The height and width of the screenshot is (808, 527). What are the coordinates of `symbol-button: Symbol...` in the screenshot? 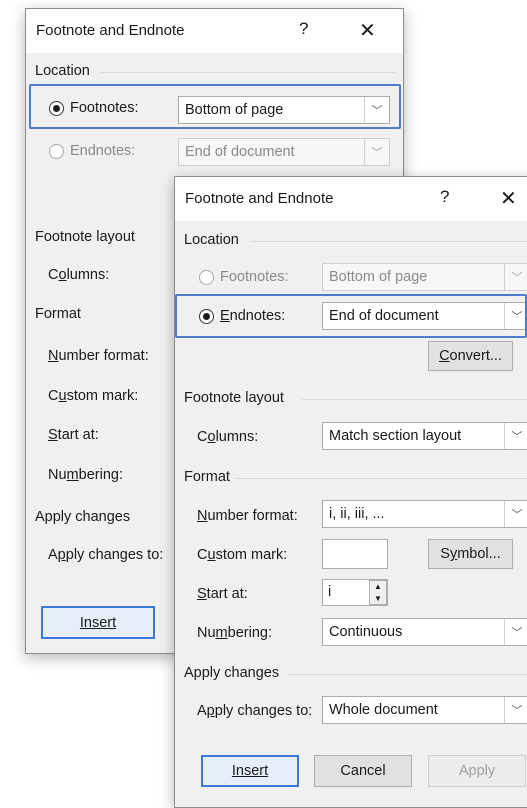 It's located at (470, 554).